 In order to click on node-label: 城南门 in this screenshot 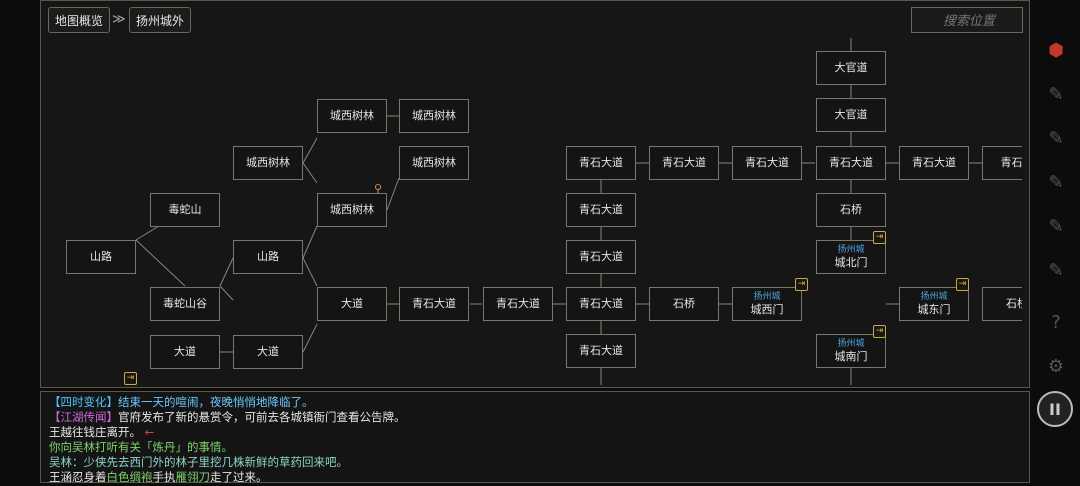, I will do `click(851, 356)`.